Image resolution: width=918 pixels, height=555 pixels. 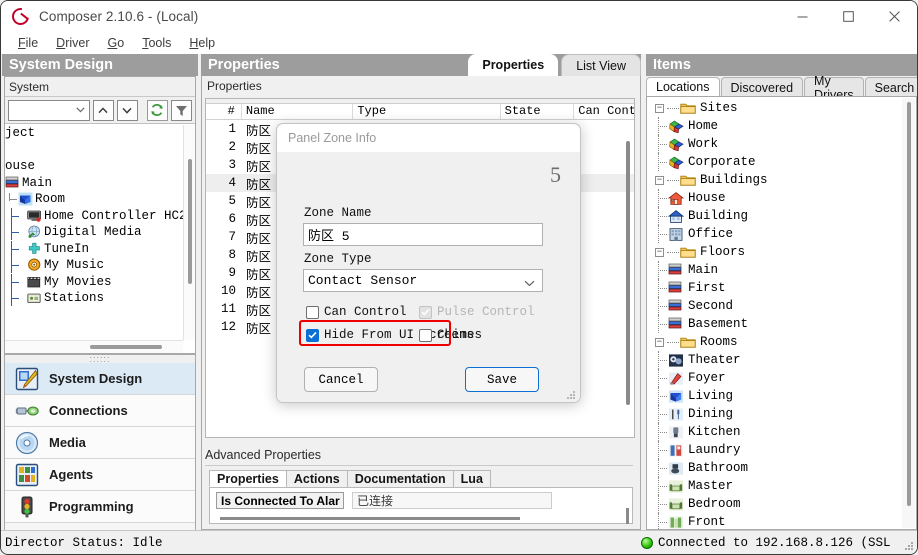 What do you see at coordinates (100, 443) in the screenshot?
I see `sidebar-item-media: Media` at bounding box center [100, 443].